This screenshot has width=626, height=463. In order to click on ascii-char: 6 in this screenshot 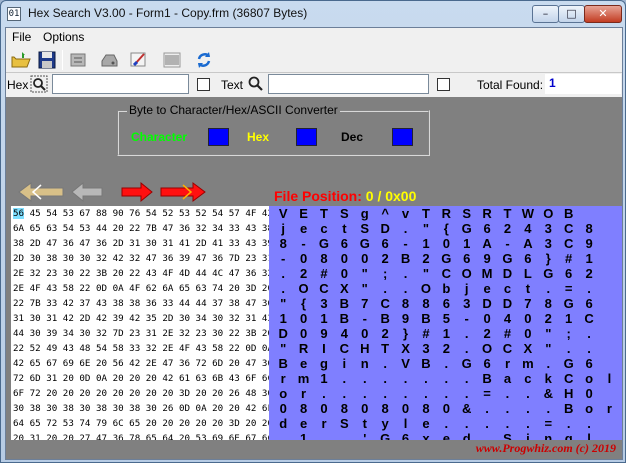, I will do `click(589, 363)`.